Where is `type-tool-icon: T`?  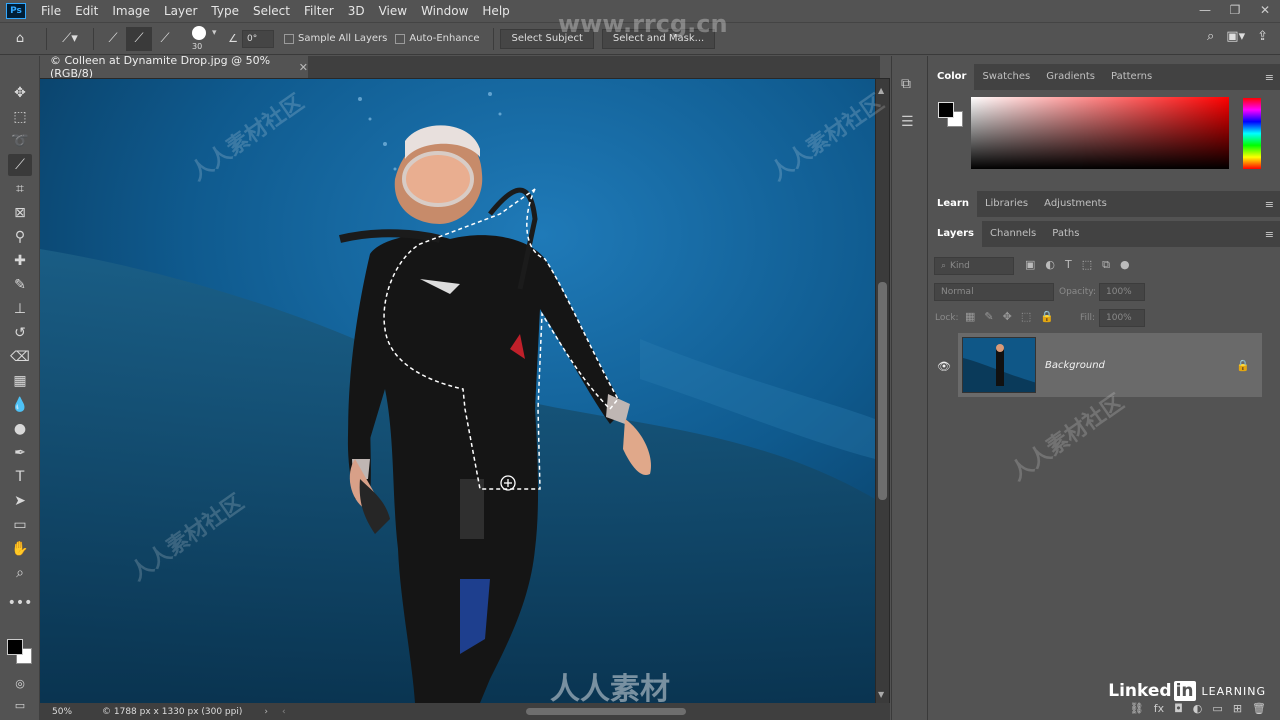
type-tool-icon: T is located at coordinates (20, 477).